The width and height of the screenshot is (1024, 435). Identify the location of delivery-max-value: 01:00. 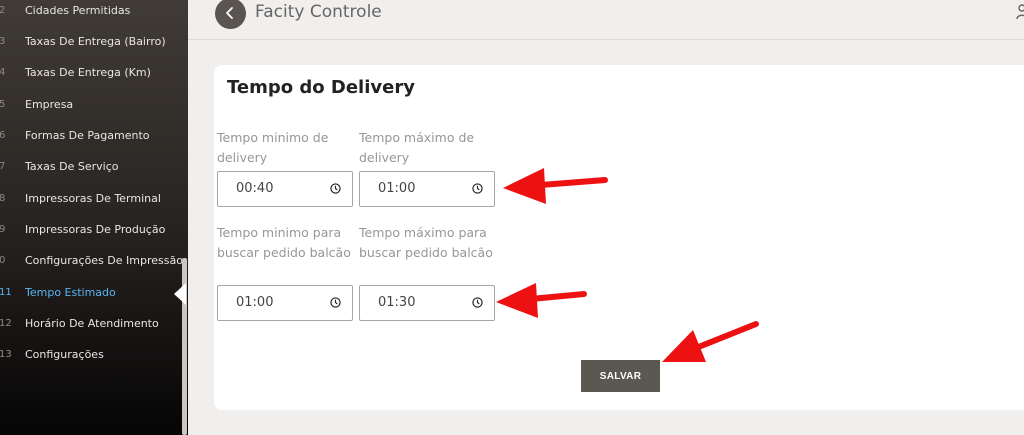
(397, 188).